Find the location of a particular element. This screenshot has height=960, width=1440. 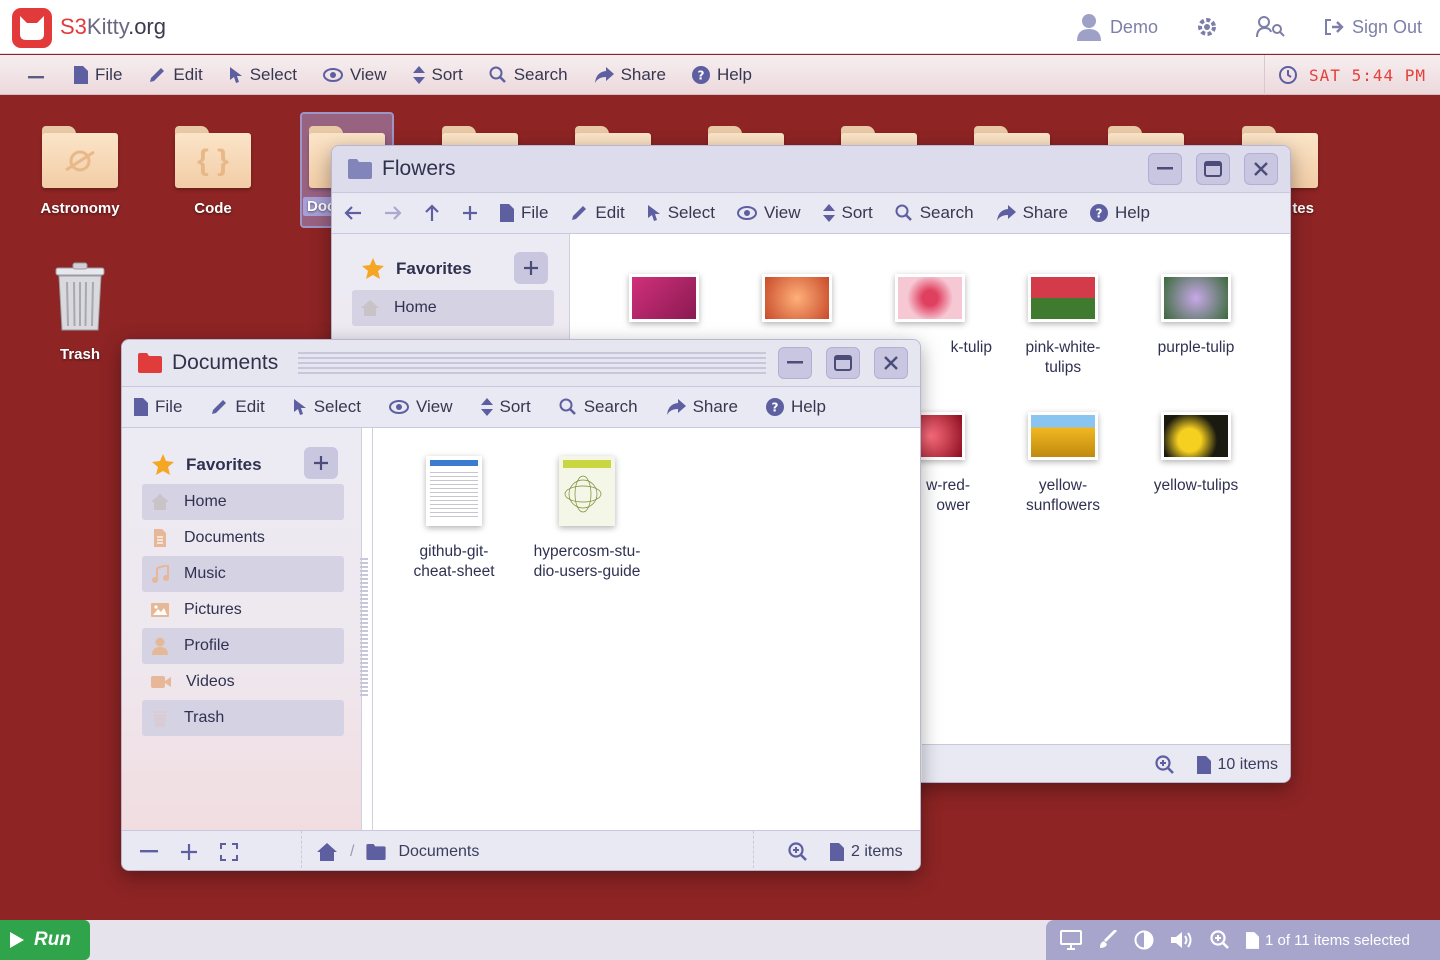

sidebar-resize-handle is located at coordinates (364, 628).